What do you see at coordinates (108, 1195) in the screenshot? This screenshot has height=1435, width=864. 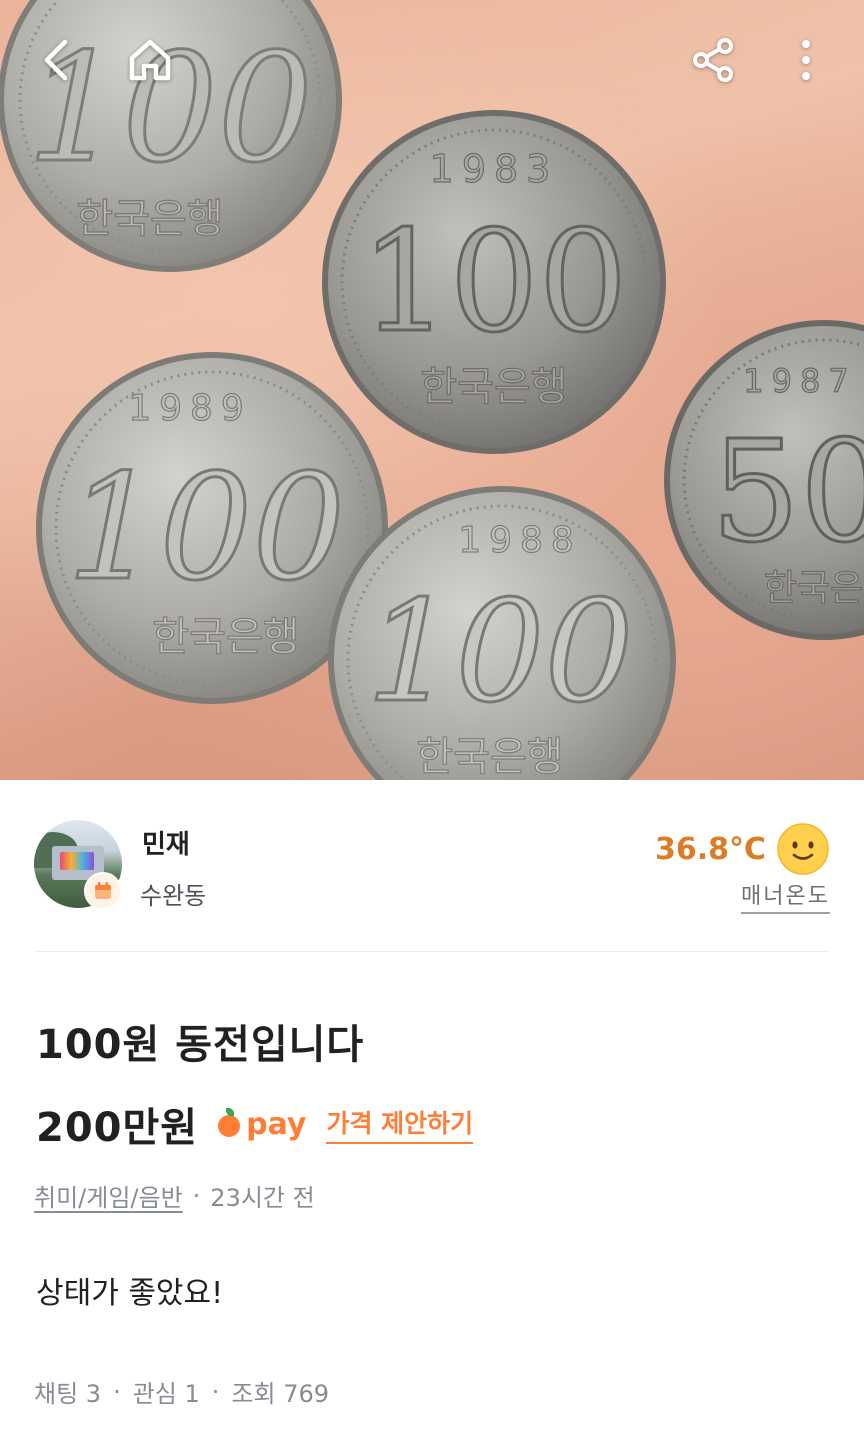 I see `category-link: 취미/게임/음반` at bounding box center [108, 1195].